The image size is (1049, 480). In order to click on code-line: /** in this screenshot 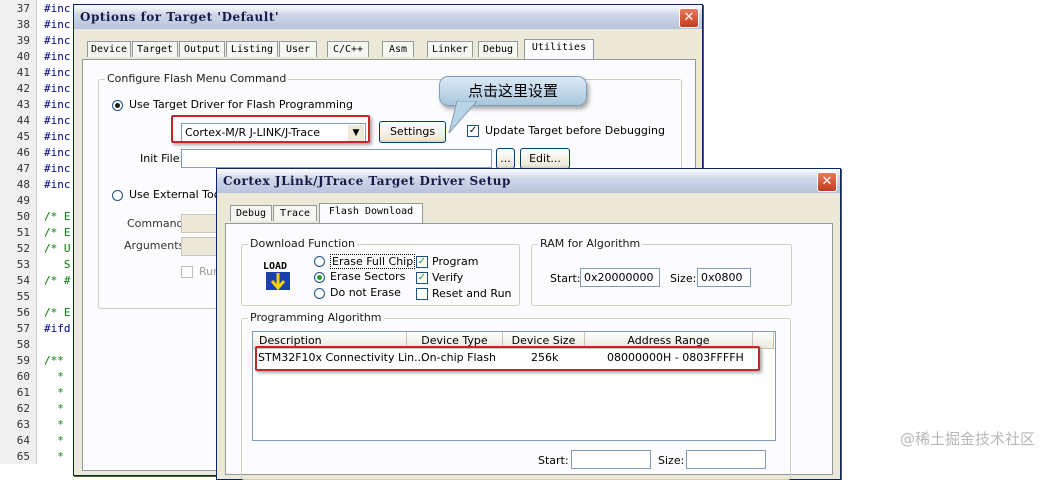, I will do `click(54, 360)`.